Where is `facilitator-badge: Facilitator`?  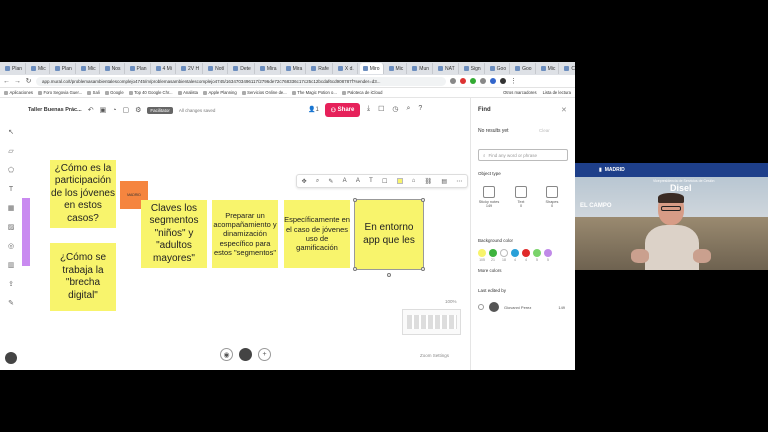
facilitator-badge: Facilitator is located at coordinates (160, 110).